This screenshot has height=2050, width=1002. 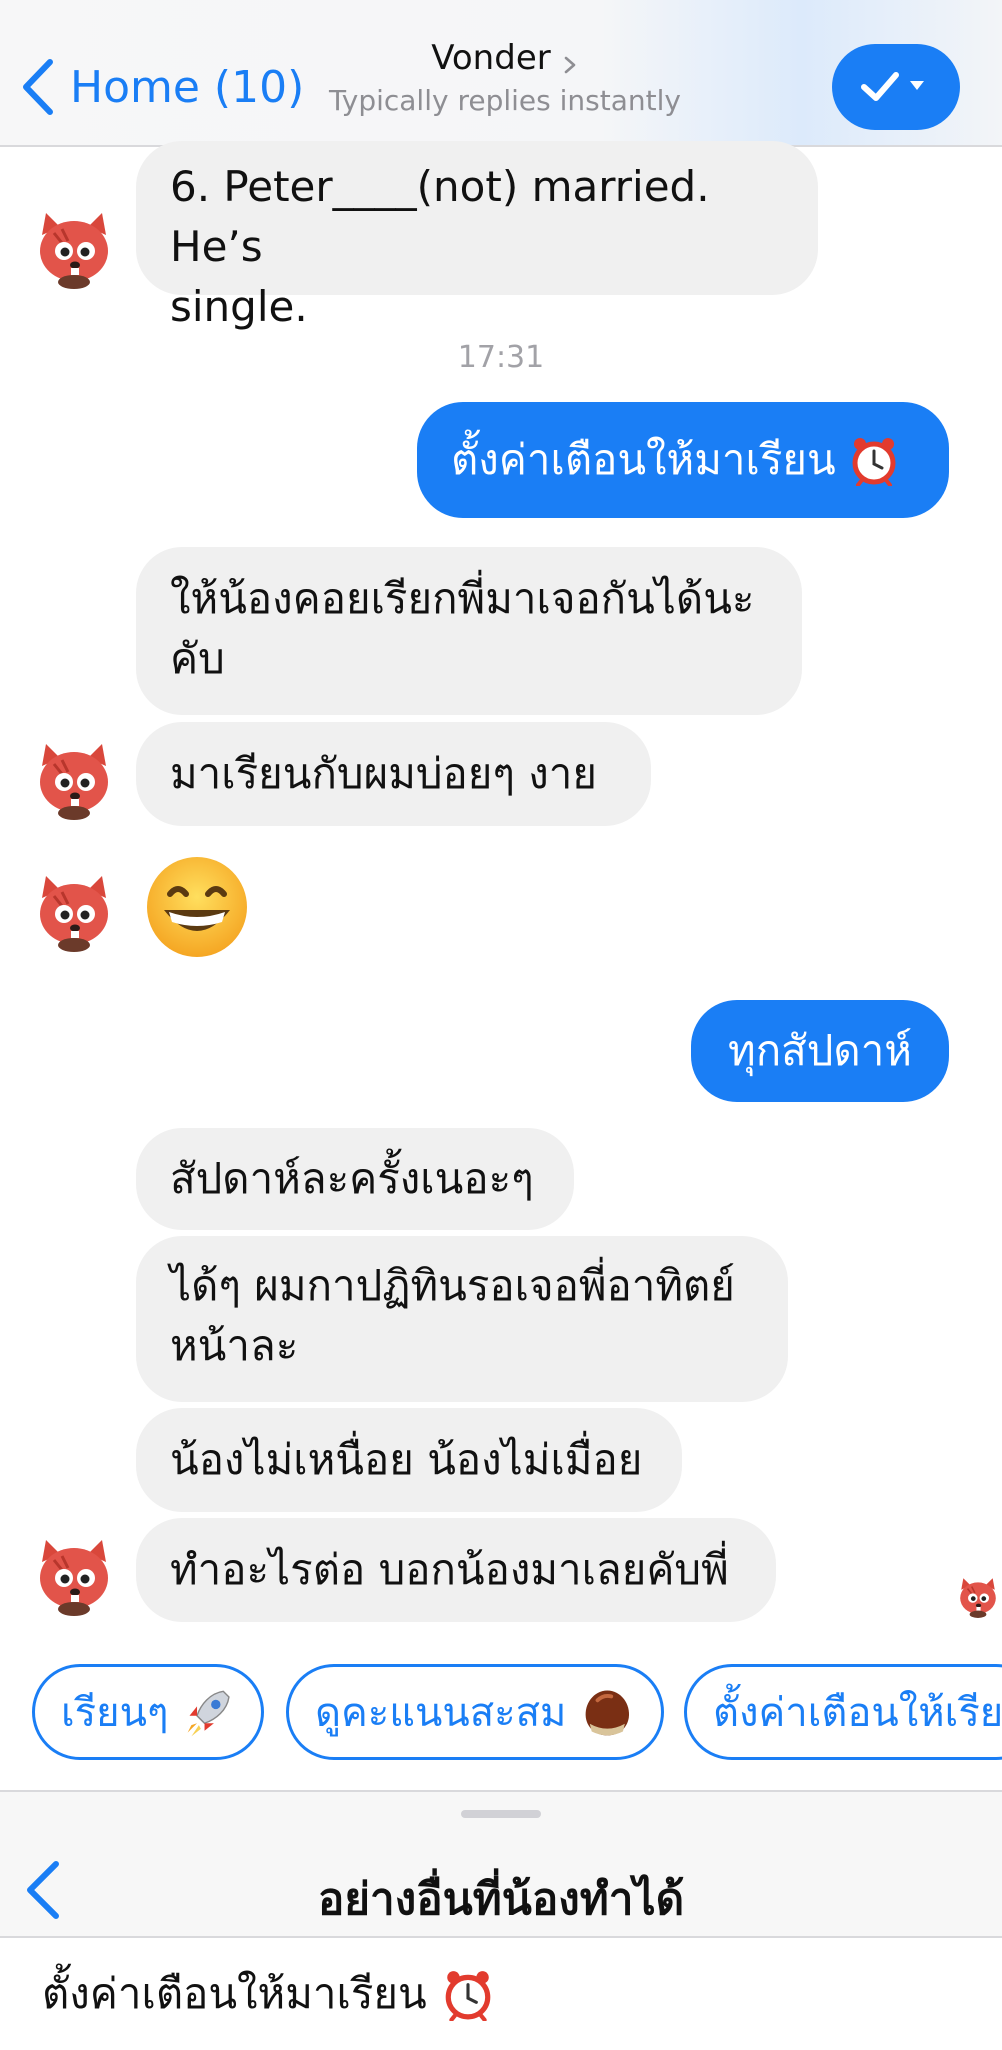 What do you see at coordinates (501, 357) in the screenshot?
I see `timestamp: 17:31` at bounding box center [501, 357].